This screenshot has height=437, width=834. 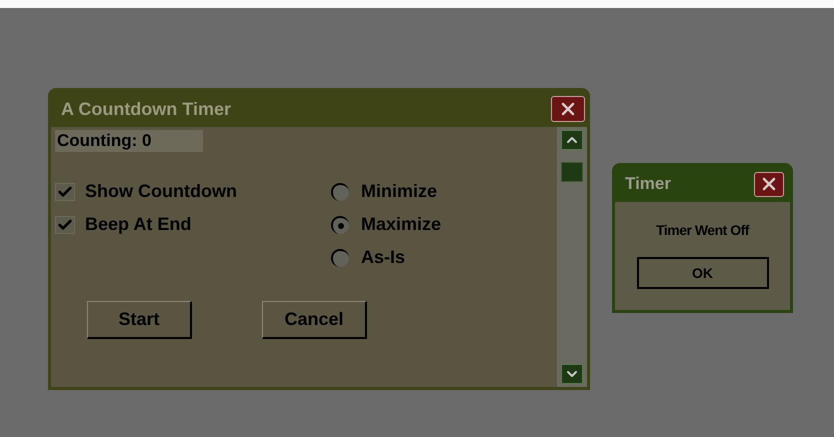 I want to click on radio-label: Maximize, so click(x=401, y=224).